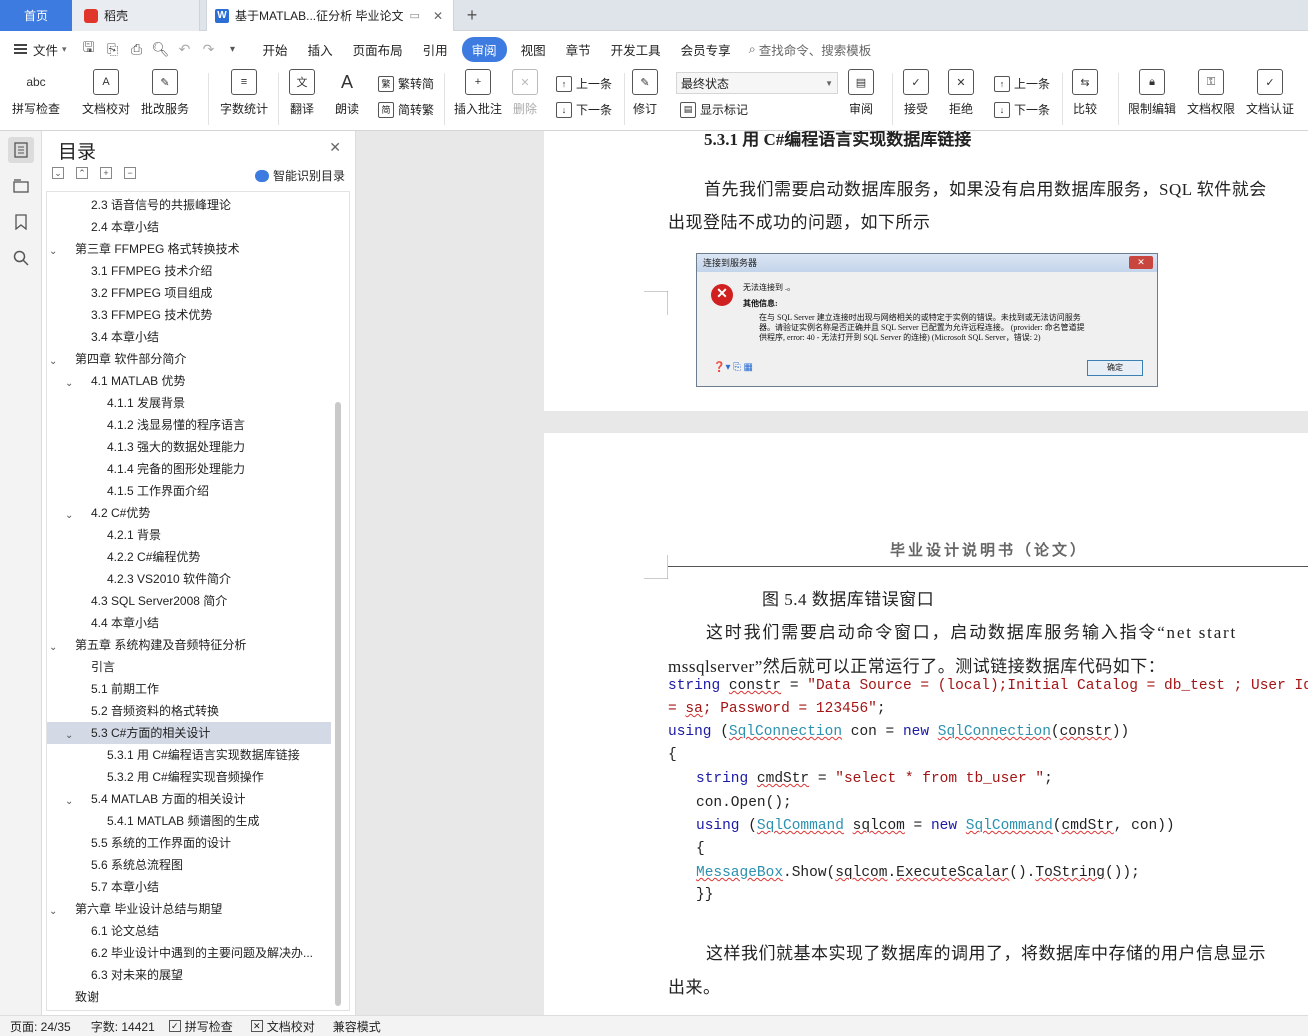 This screenshot has width=1308, height=1036. I want to click on menu-tab-member: 会员专享, so click(706, 49).